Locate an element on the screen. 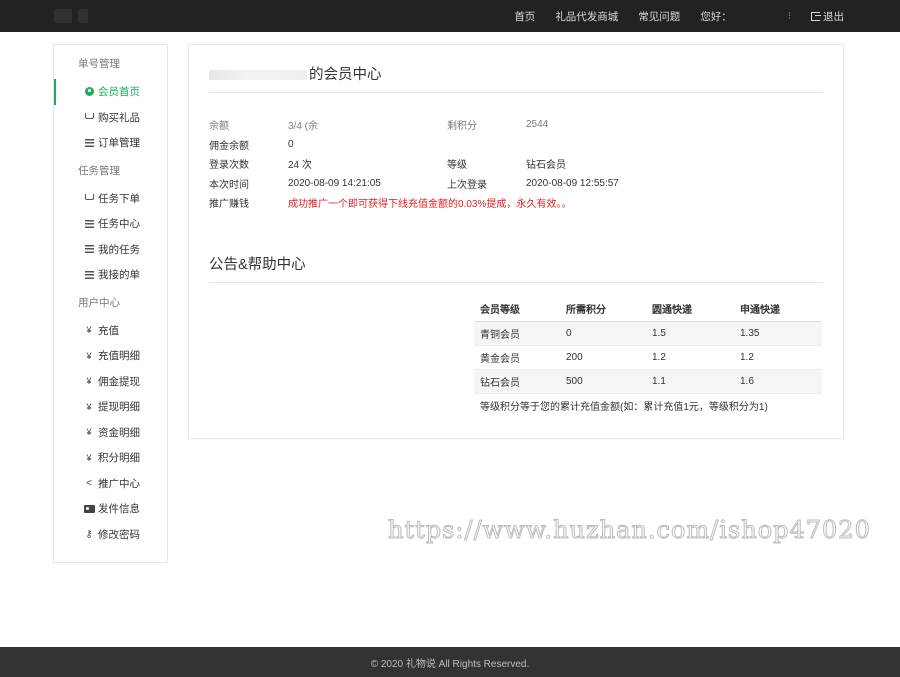  table-note-row: 等级积分等于您的累计充值金额(如：累计充值1元，等级积分为1) is located at coordinates (648, 404).